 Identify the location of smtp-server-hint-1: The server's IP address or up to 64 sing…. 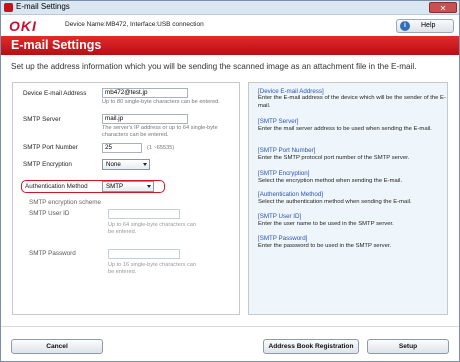
(160, 128).